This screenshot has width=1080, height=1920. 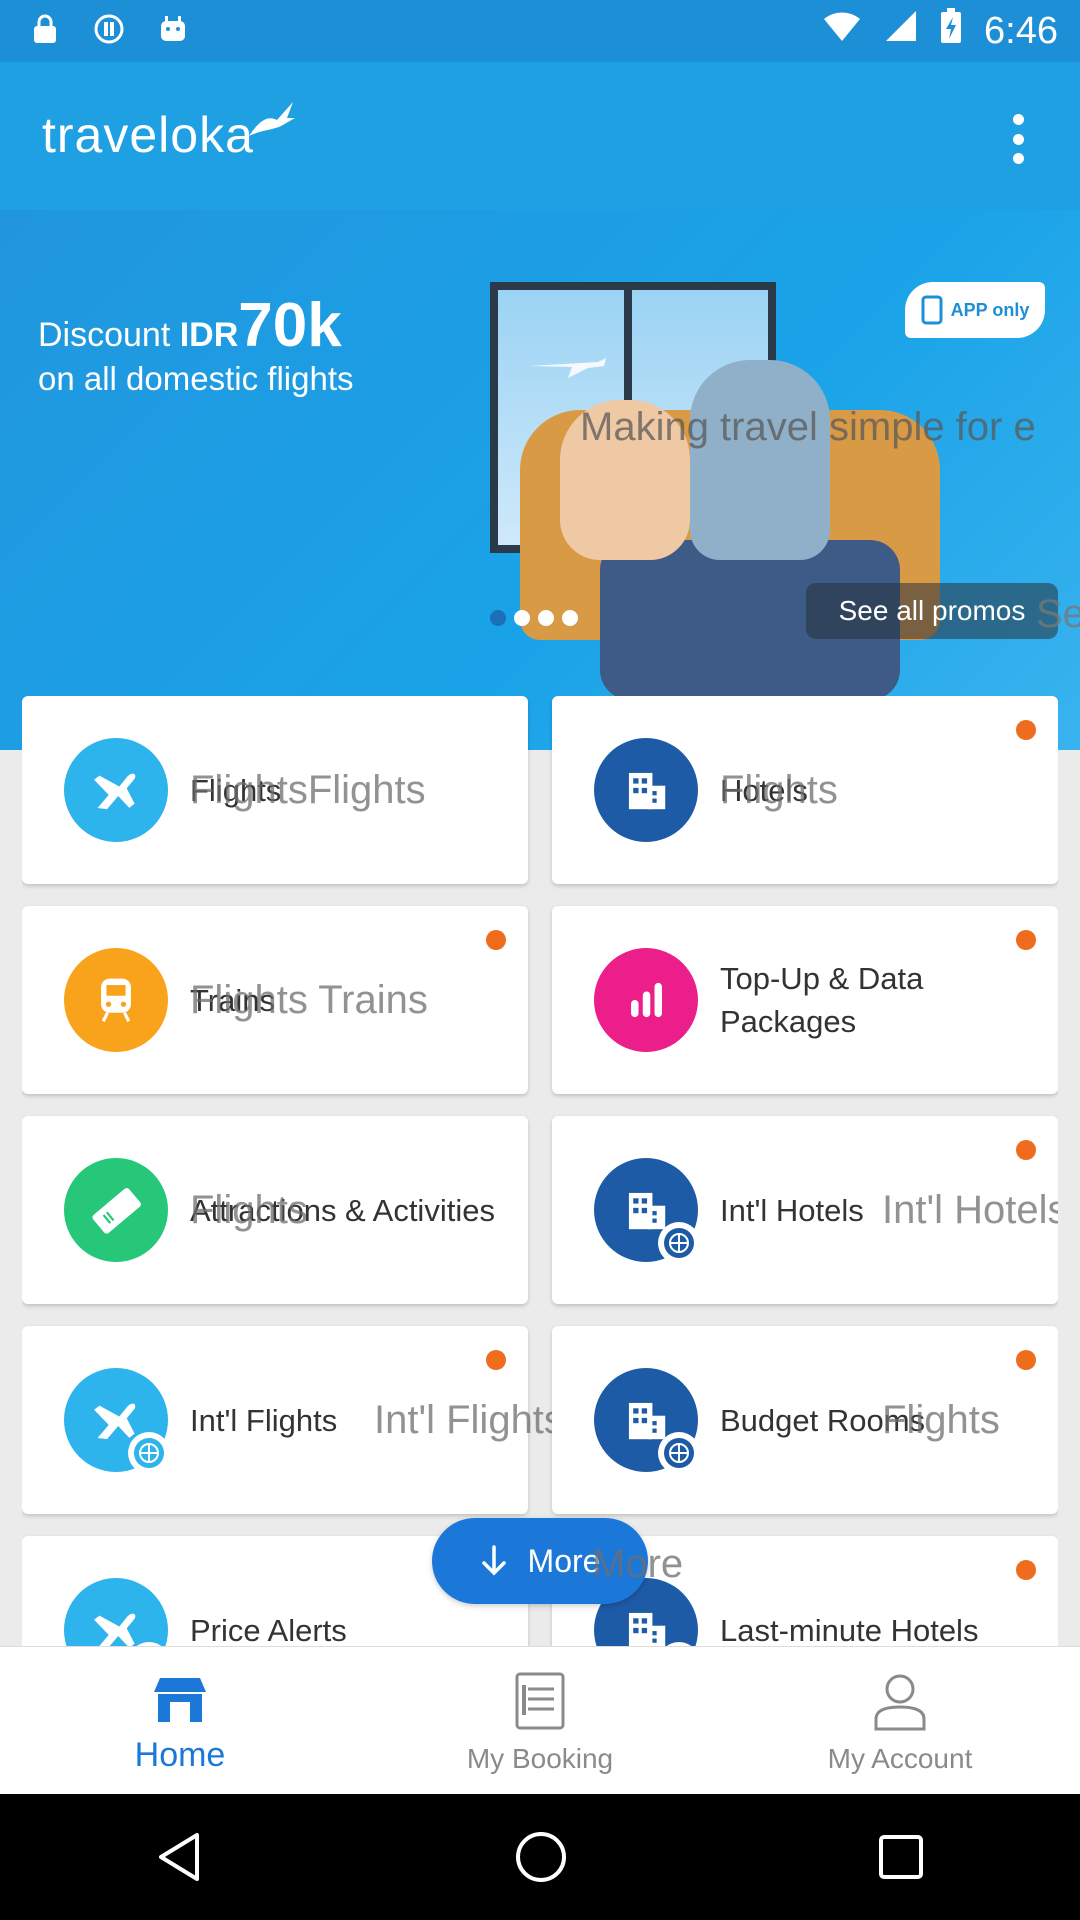 I want to click on status-bar: 6:46, so click(x=540, y=31).